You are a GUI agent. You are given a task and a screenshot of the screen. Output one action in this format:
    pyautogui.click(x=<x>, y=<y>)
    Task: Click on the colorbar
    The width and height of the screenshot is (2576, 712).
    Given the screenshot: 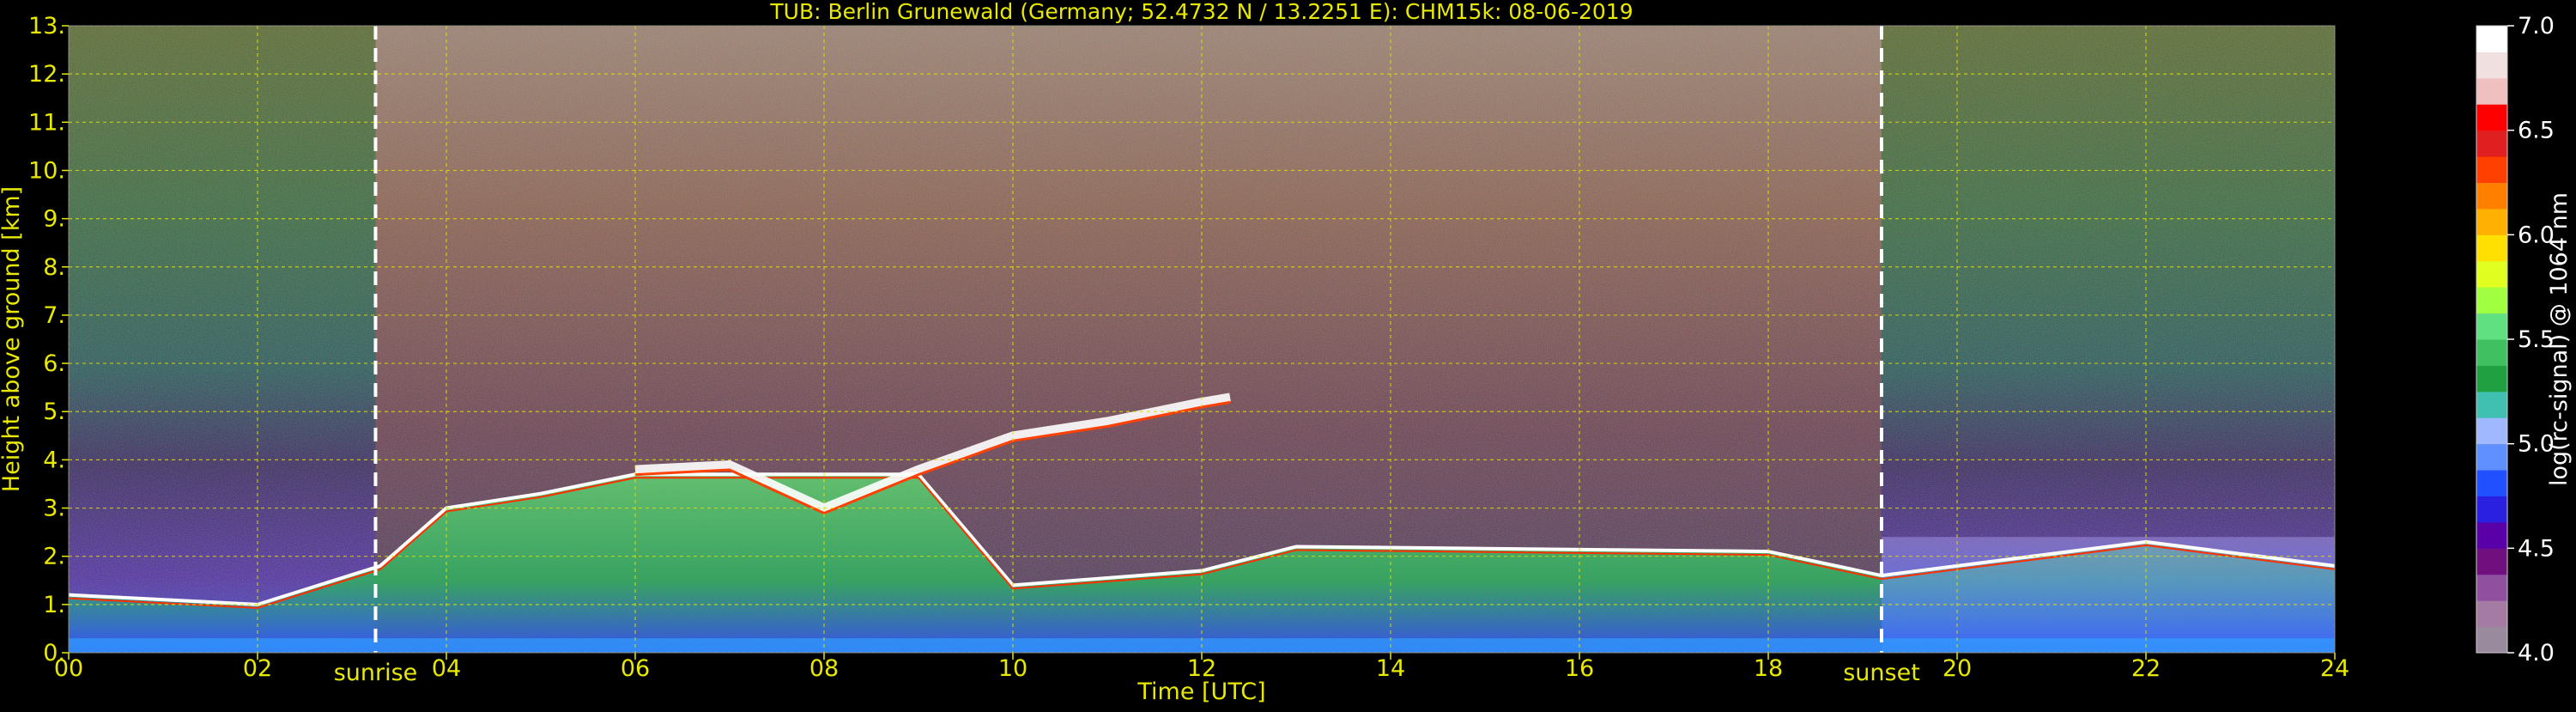 What is the action you would take?
    pyautogui.click(x=2492, y=339)
    